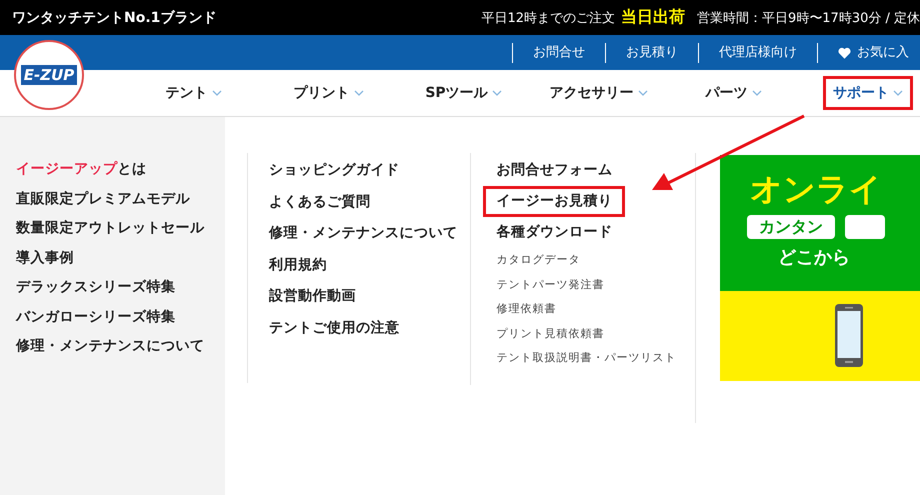  I want to click on banner-subline: どこから, so click(814, 257).